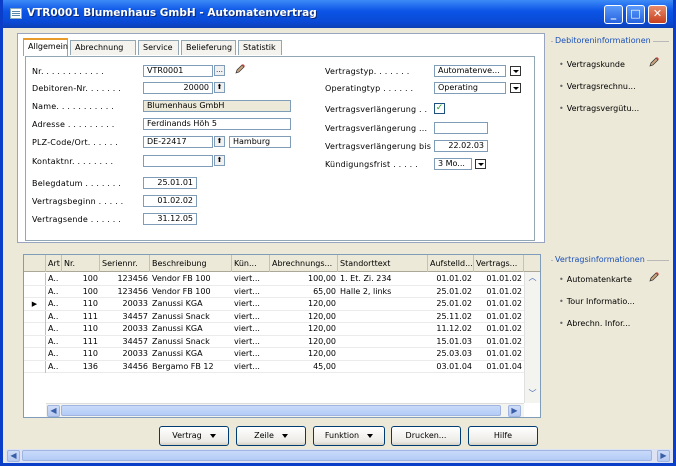 Image resolution: width=676 pixels, height=466 pixels. I want to click on horizontal-scroll-thumb, so click(281, 410).